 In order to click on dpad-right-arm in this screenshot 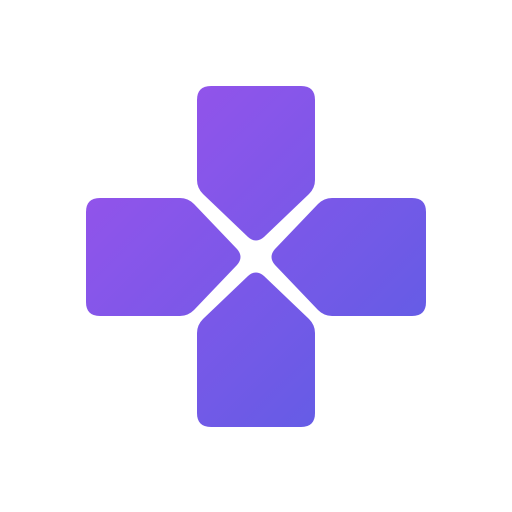, I will do `click(348, 257)`.